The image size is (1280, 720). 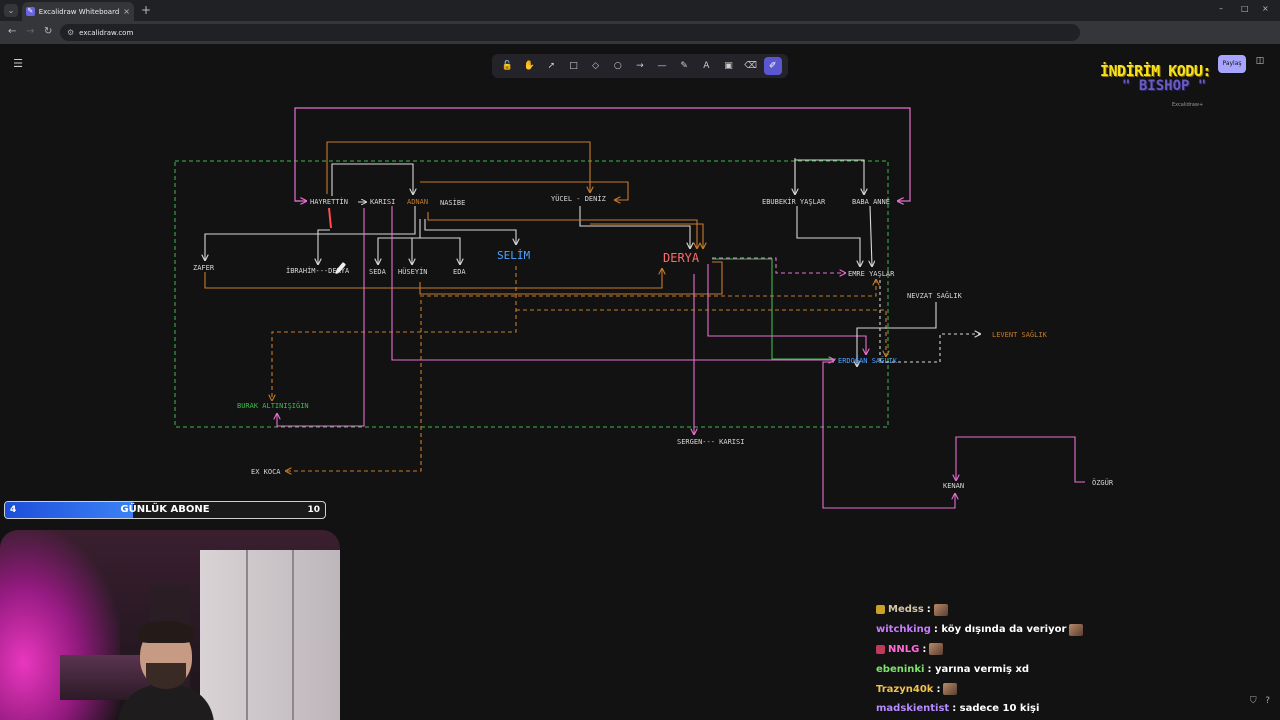 I want to click on node-eda: EDA, so click(x=459, y=272).